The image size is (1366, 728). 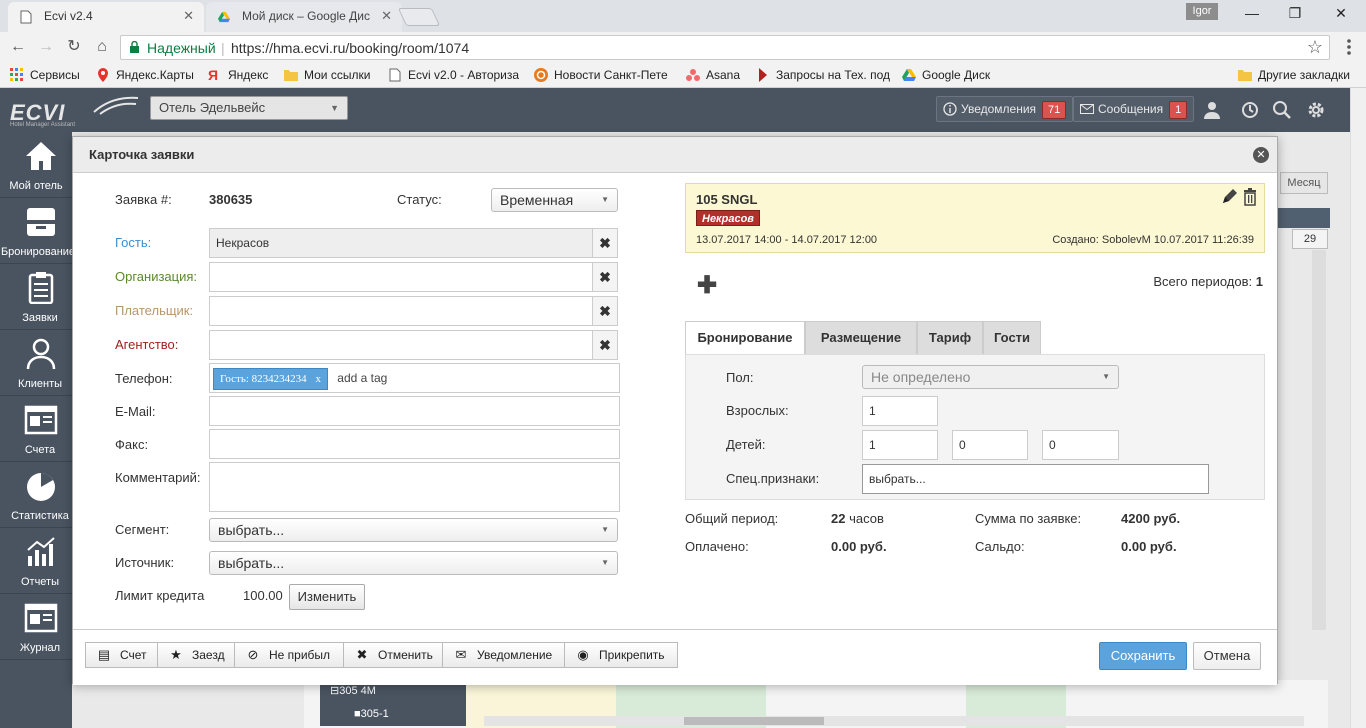 I want to click on reload-icon: ↻, so click(x=74, y=47).